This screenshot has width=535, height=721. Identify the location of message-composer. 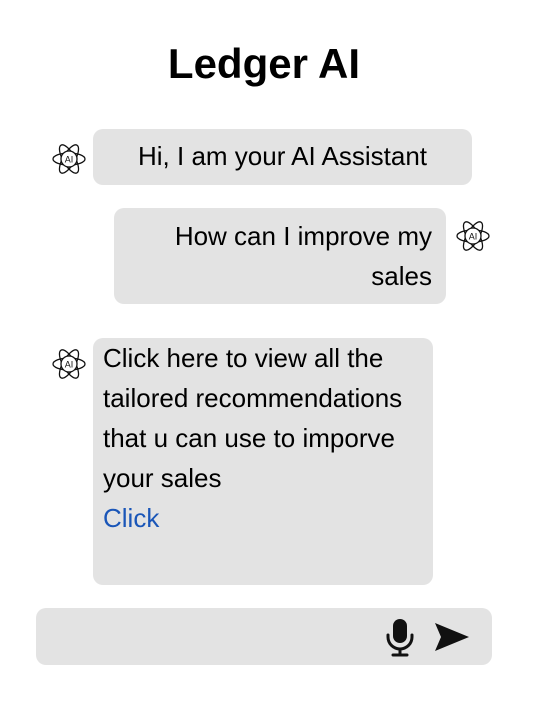
(264, 636).